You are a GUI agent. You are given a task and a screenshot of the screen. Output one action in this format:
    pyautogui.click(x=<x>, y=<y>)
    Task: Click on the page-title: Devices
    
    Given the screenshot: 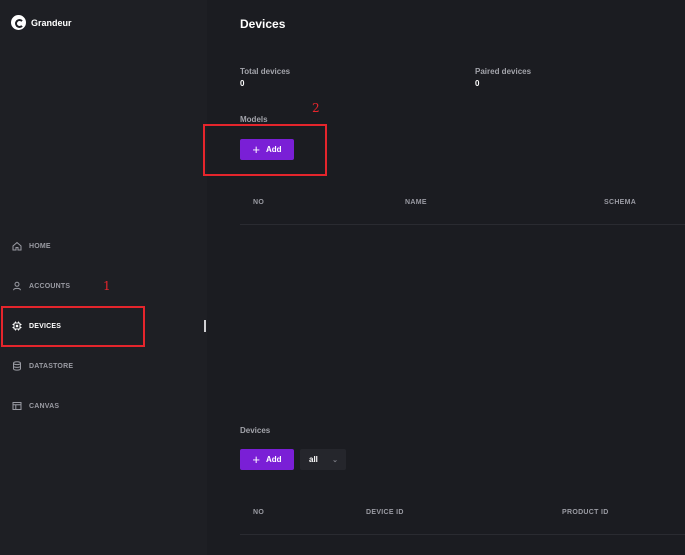 What is the action you would take?
    pyautogui.click(x=263, y=24)
    